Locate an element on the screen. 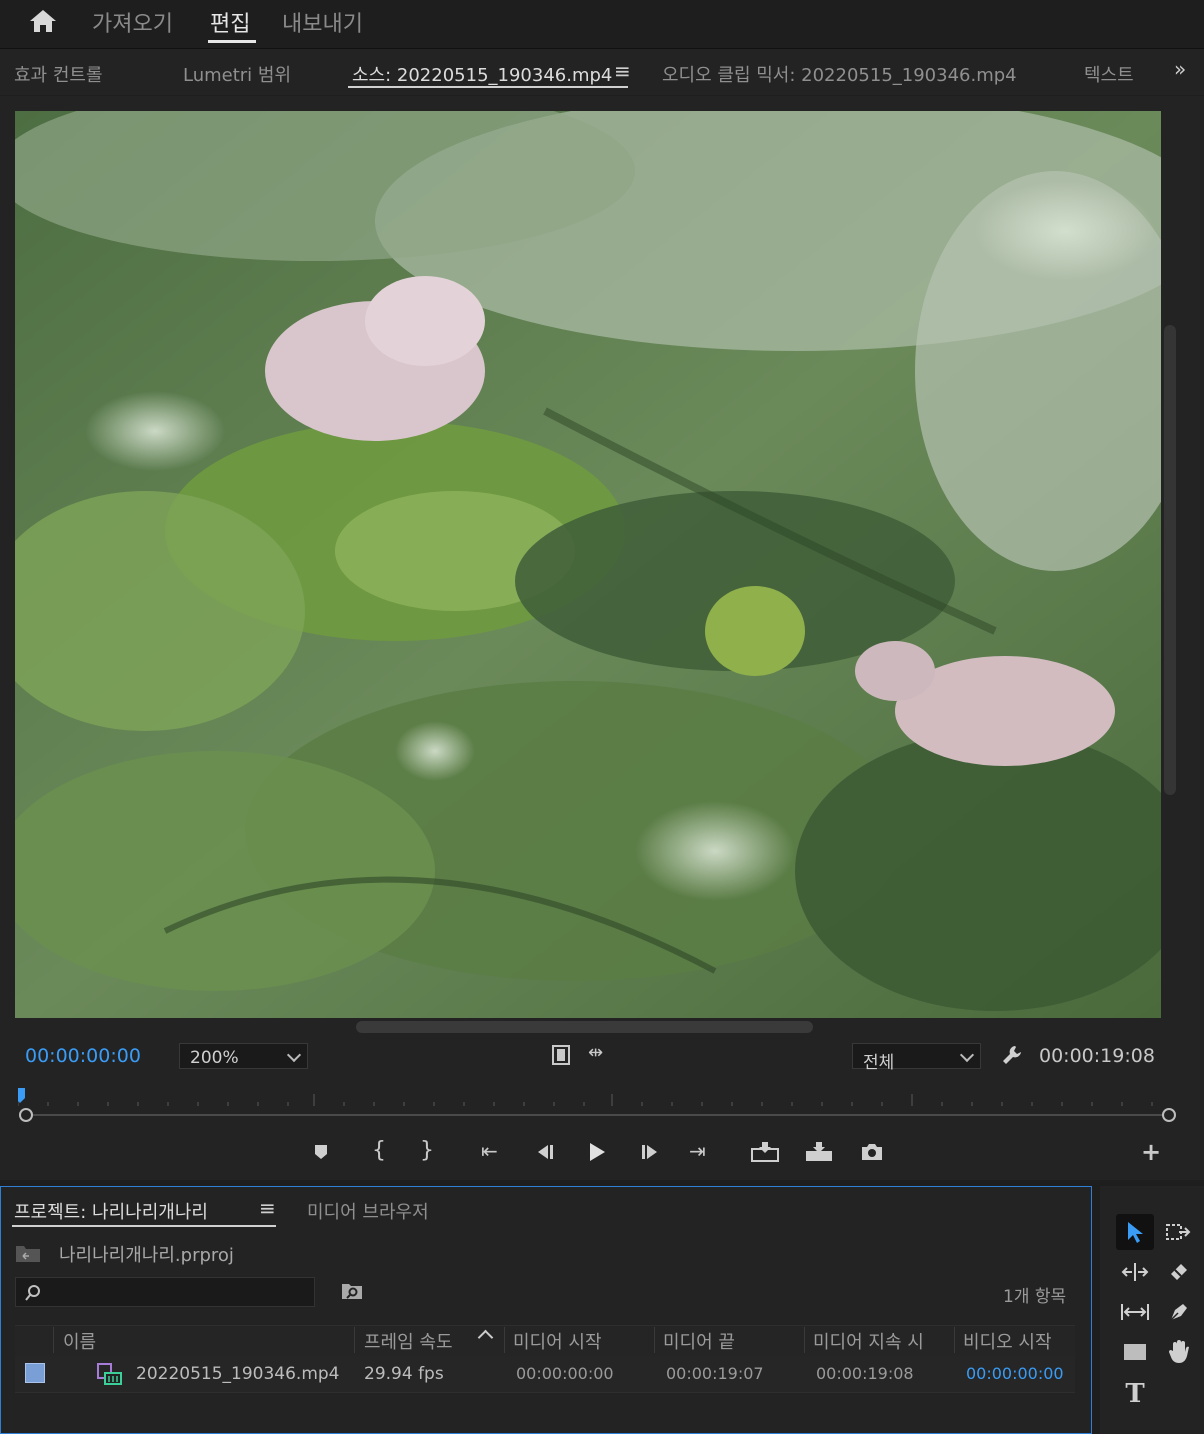 The width and height of the screenshot is (1204, 1434). razor-tool-icon is located at coordinates (1179, 1272).